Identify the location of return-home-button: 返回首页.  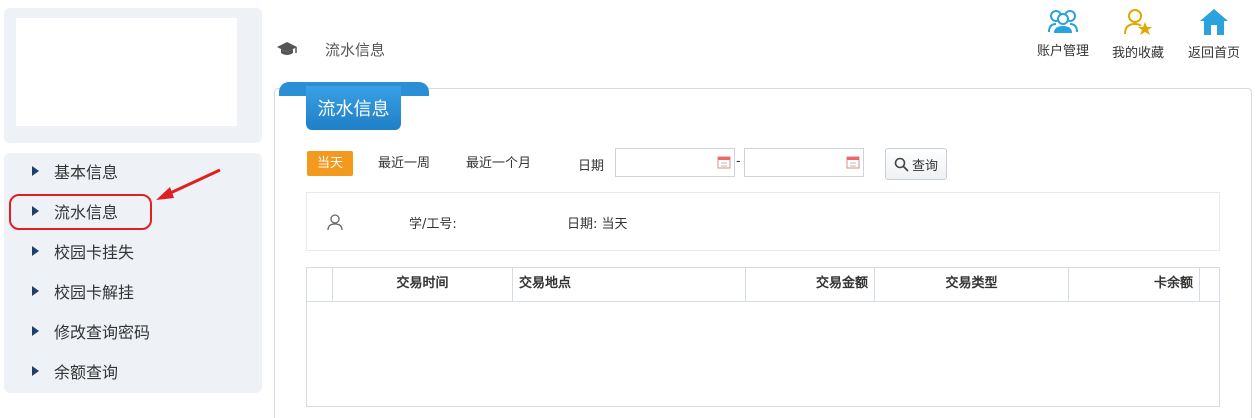
(1214, 34).